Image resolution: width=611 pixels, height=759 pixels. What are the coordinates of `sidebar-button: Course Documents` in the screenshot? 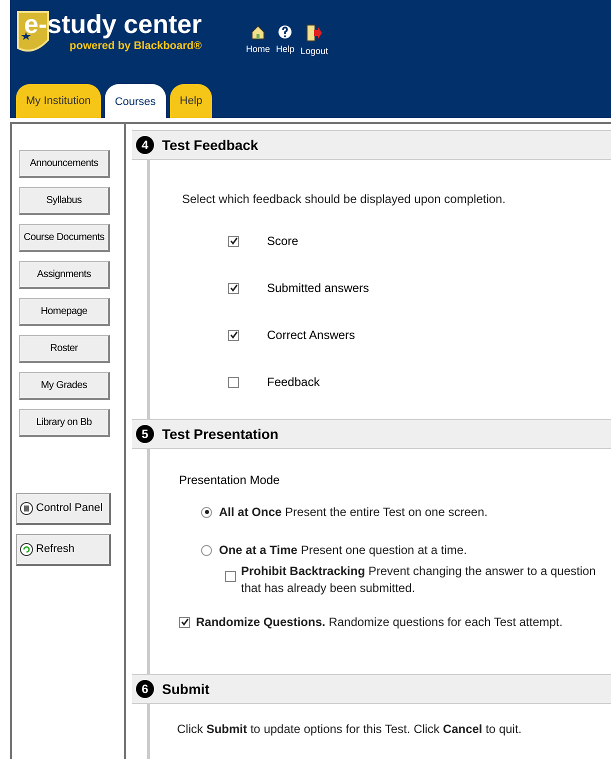 It's located at (64, 238).